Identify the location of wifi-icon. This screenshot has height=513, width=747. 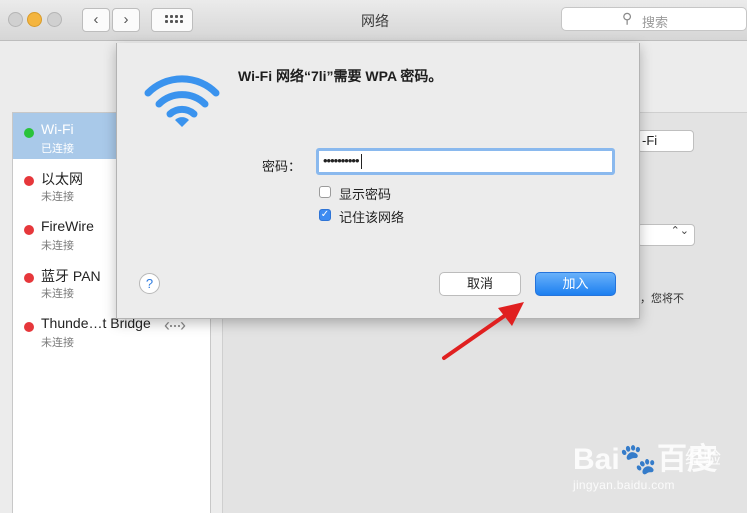
(182, 101).